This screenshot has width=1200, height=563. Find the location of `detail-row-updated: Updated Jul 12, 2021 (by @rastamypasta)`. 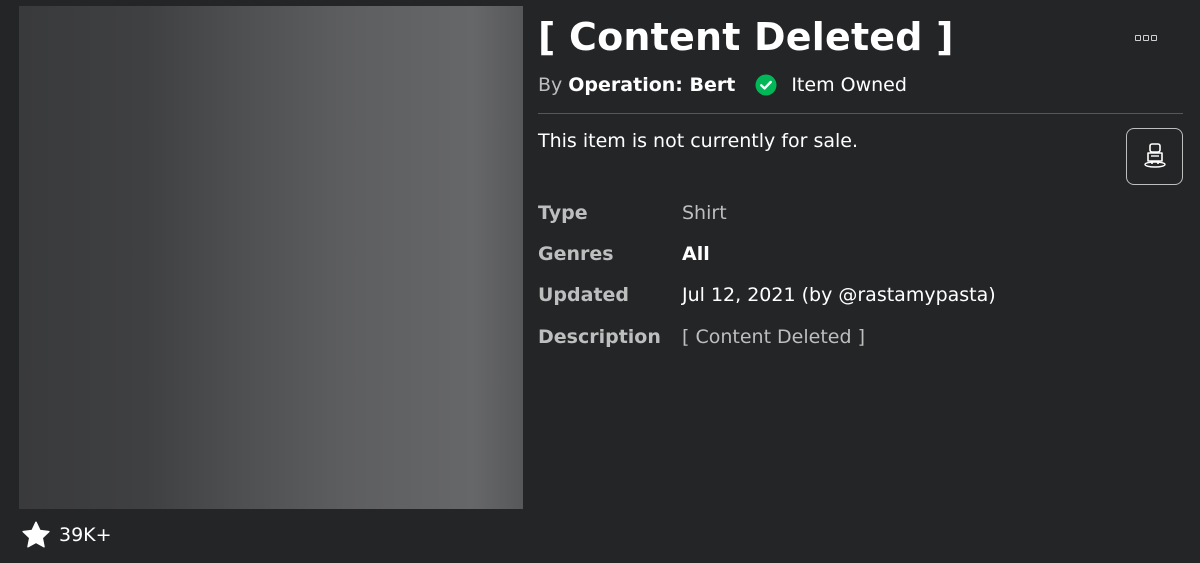

detail-row-updated: Updated Jul 12, 2021 (by @rastamypasta) is located at coordinates (767, 295).